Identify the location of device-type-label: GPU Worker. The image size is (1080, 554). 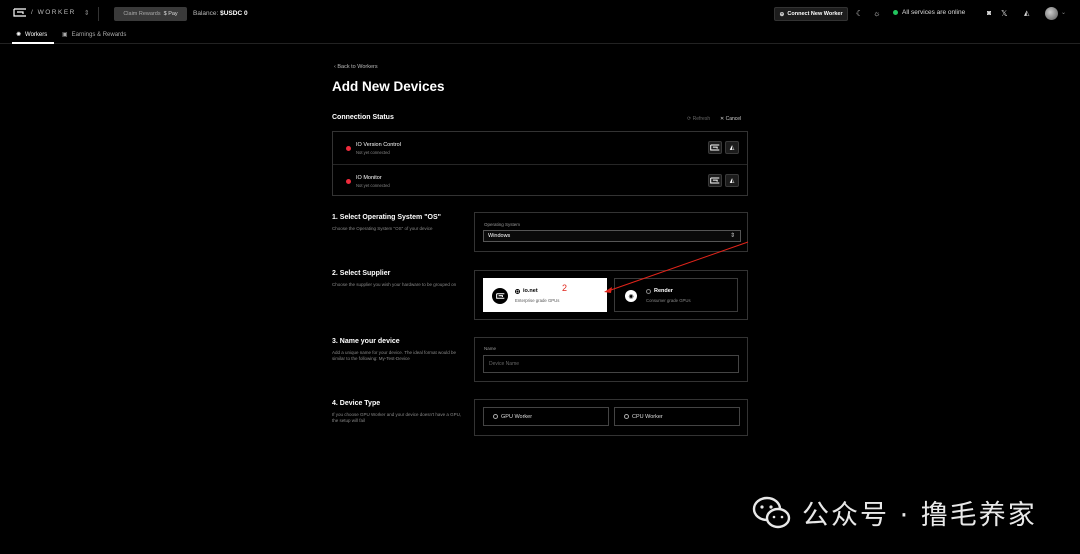
(517, 416).